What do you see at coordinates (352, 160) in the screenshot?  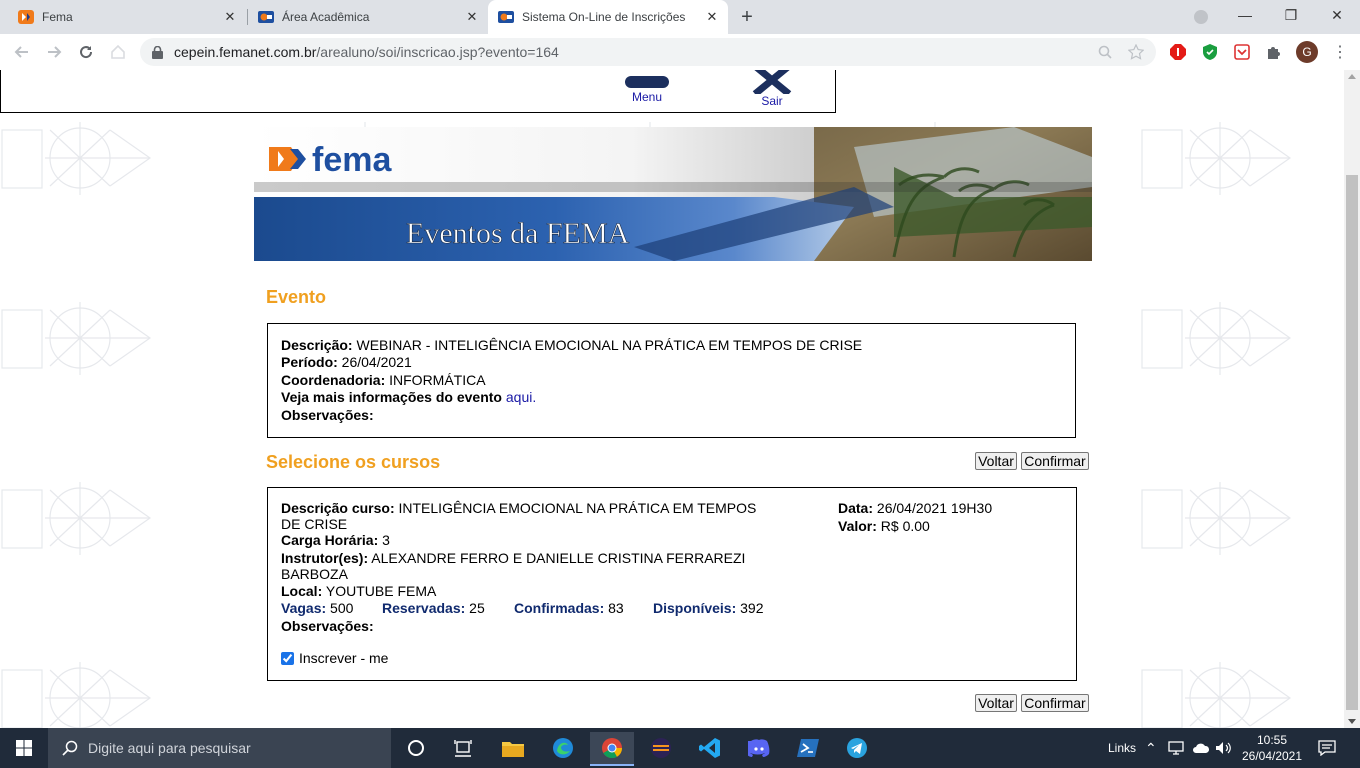 I see `banner-logo-text: fema` at bounding box center [352, 160].